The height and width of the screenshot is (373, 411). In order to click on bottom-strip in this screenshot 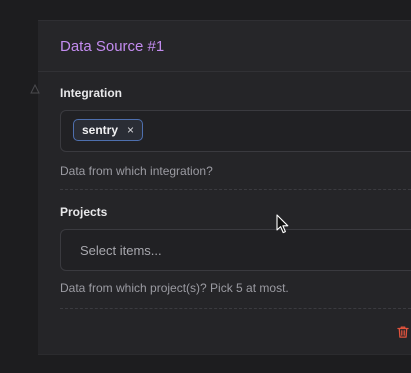, I will do `click(224, 363)`.